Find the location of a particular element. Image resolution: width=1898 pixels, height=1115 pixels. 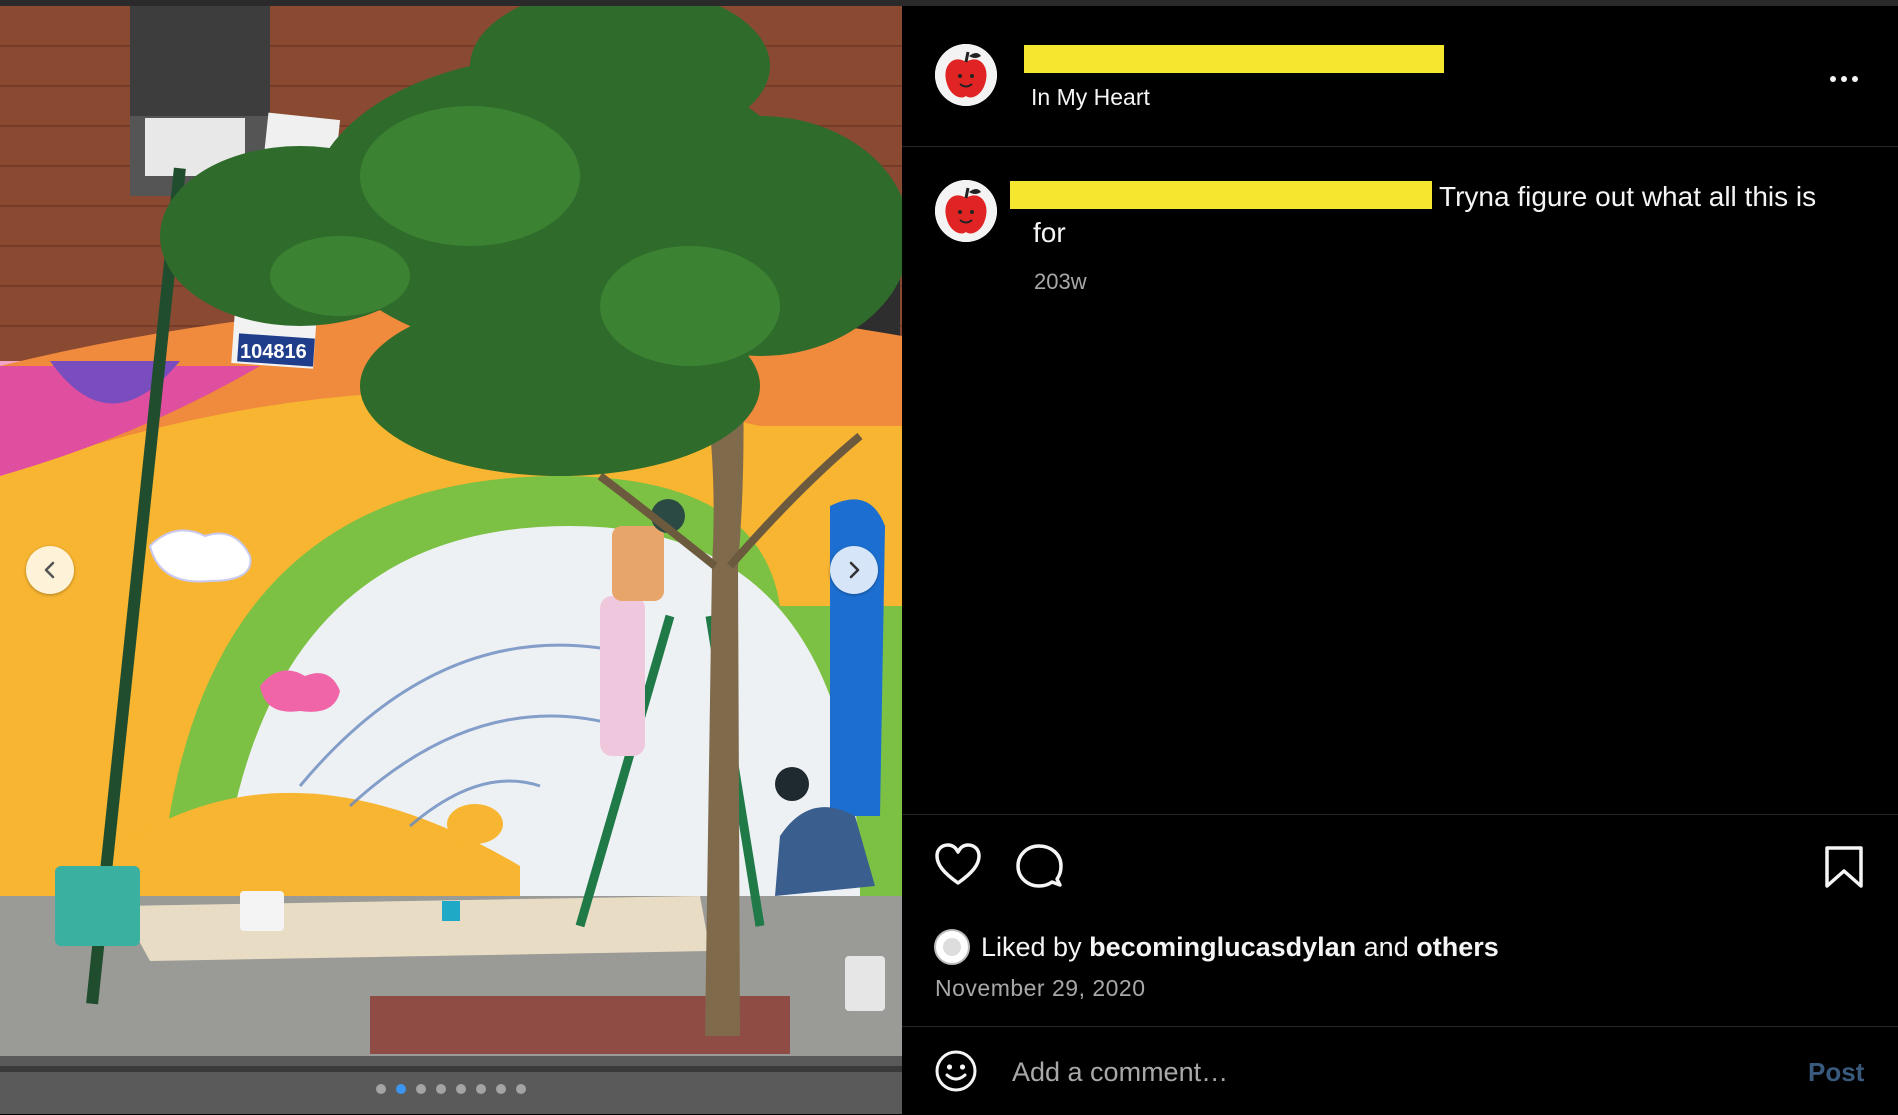

caption-author-avatar is located at coordinates (966, 211).